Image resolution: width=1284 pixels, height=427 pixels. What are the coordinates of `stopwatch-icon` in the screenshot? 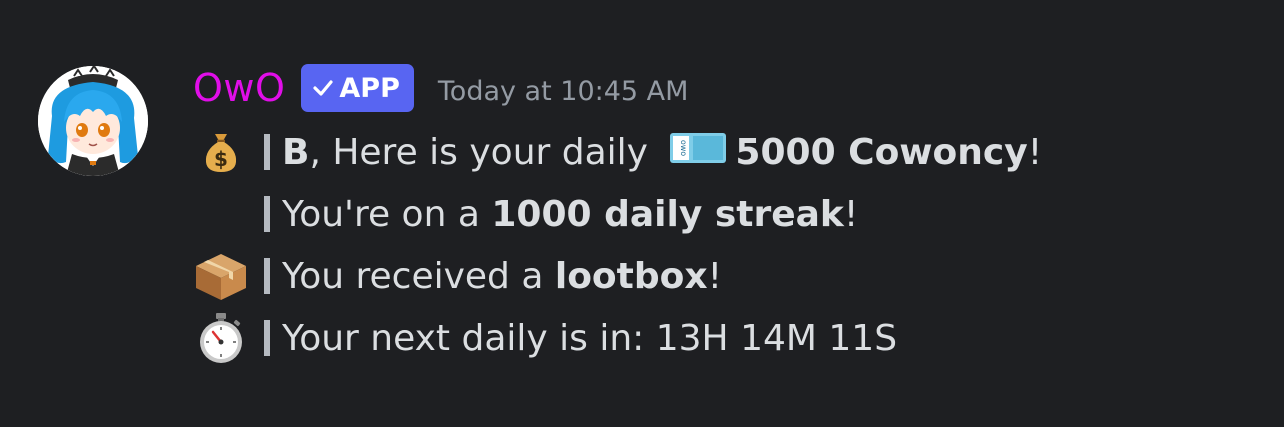 It's located at (221, 338).